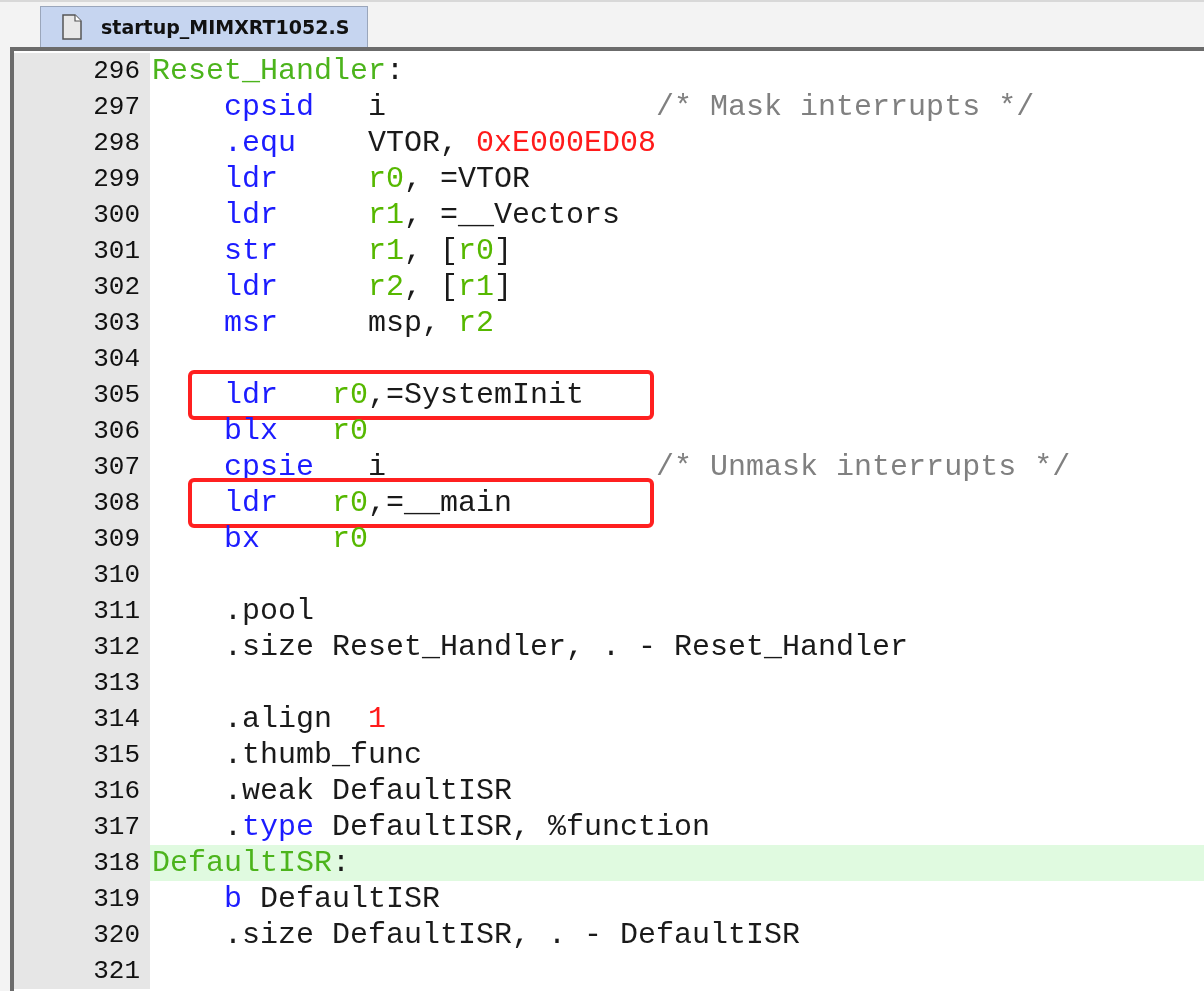 Image resolution: width=1204 pixels, height=991 pixels. What do you see at coordinates (368, 791) in the screenshot?
I see `code-line: .weak DefaultISR` at bounding box center [368, 791].